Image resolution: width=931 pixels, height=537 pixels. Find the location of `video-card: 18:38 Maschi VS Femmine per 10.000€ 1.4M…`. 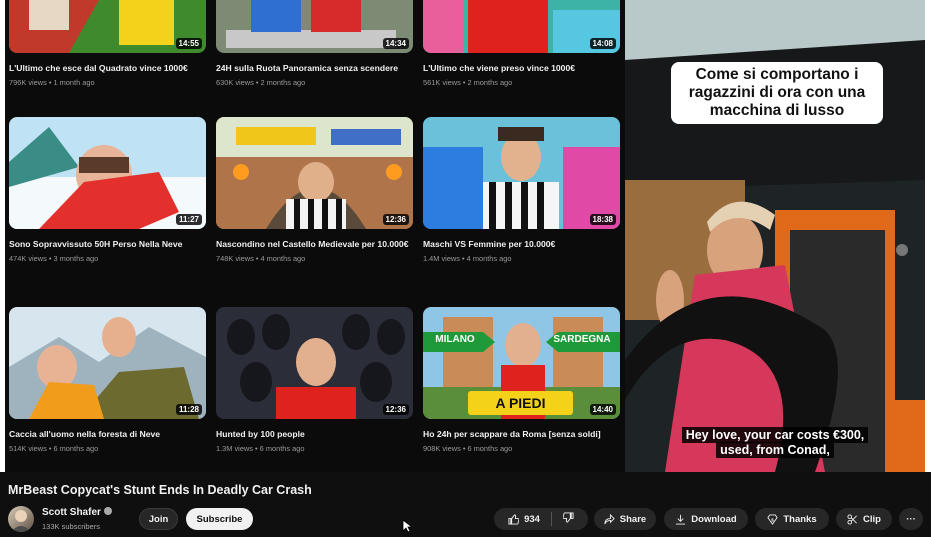

video-card: 18:38 Maschi VS Femmine per 10.000€ 1.4M… is located at coordinates (521, 190).